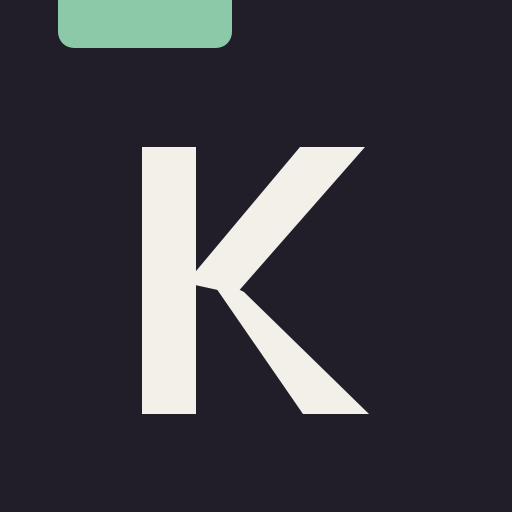  I want to click on k-lower-leg, so click(287, 343).